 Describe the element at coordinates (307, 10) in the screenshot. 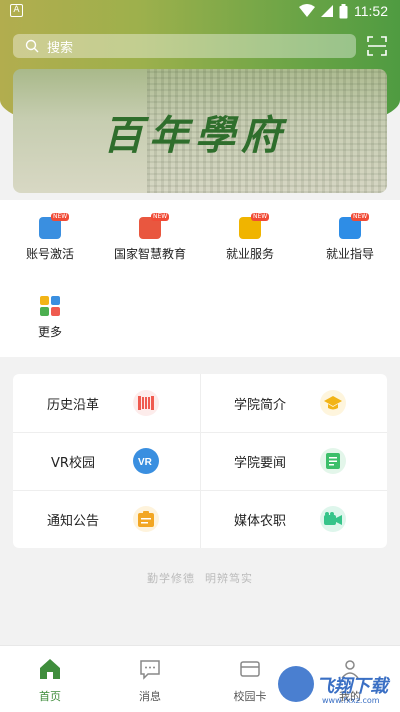

I see `wifi-icon` at that location.